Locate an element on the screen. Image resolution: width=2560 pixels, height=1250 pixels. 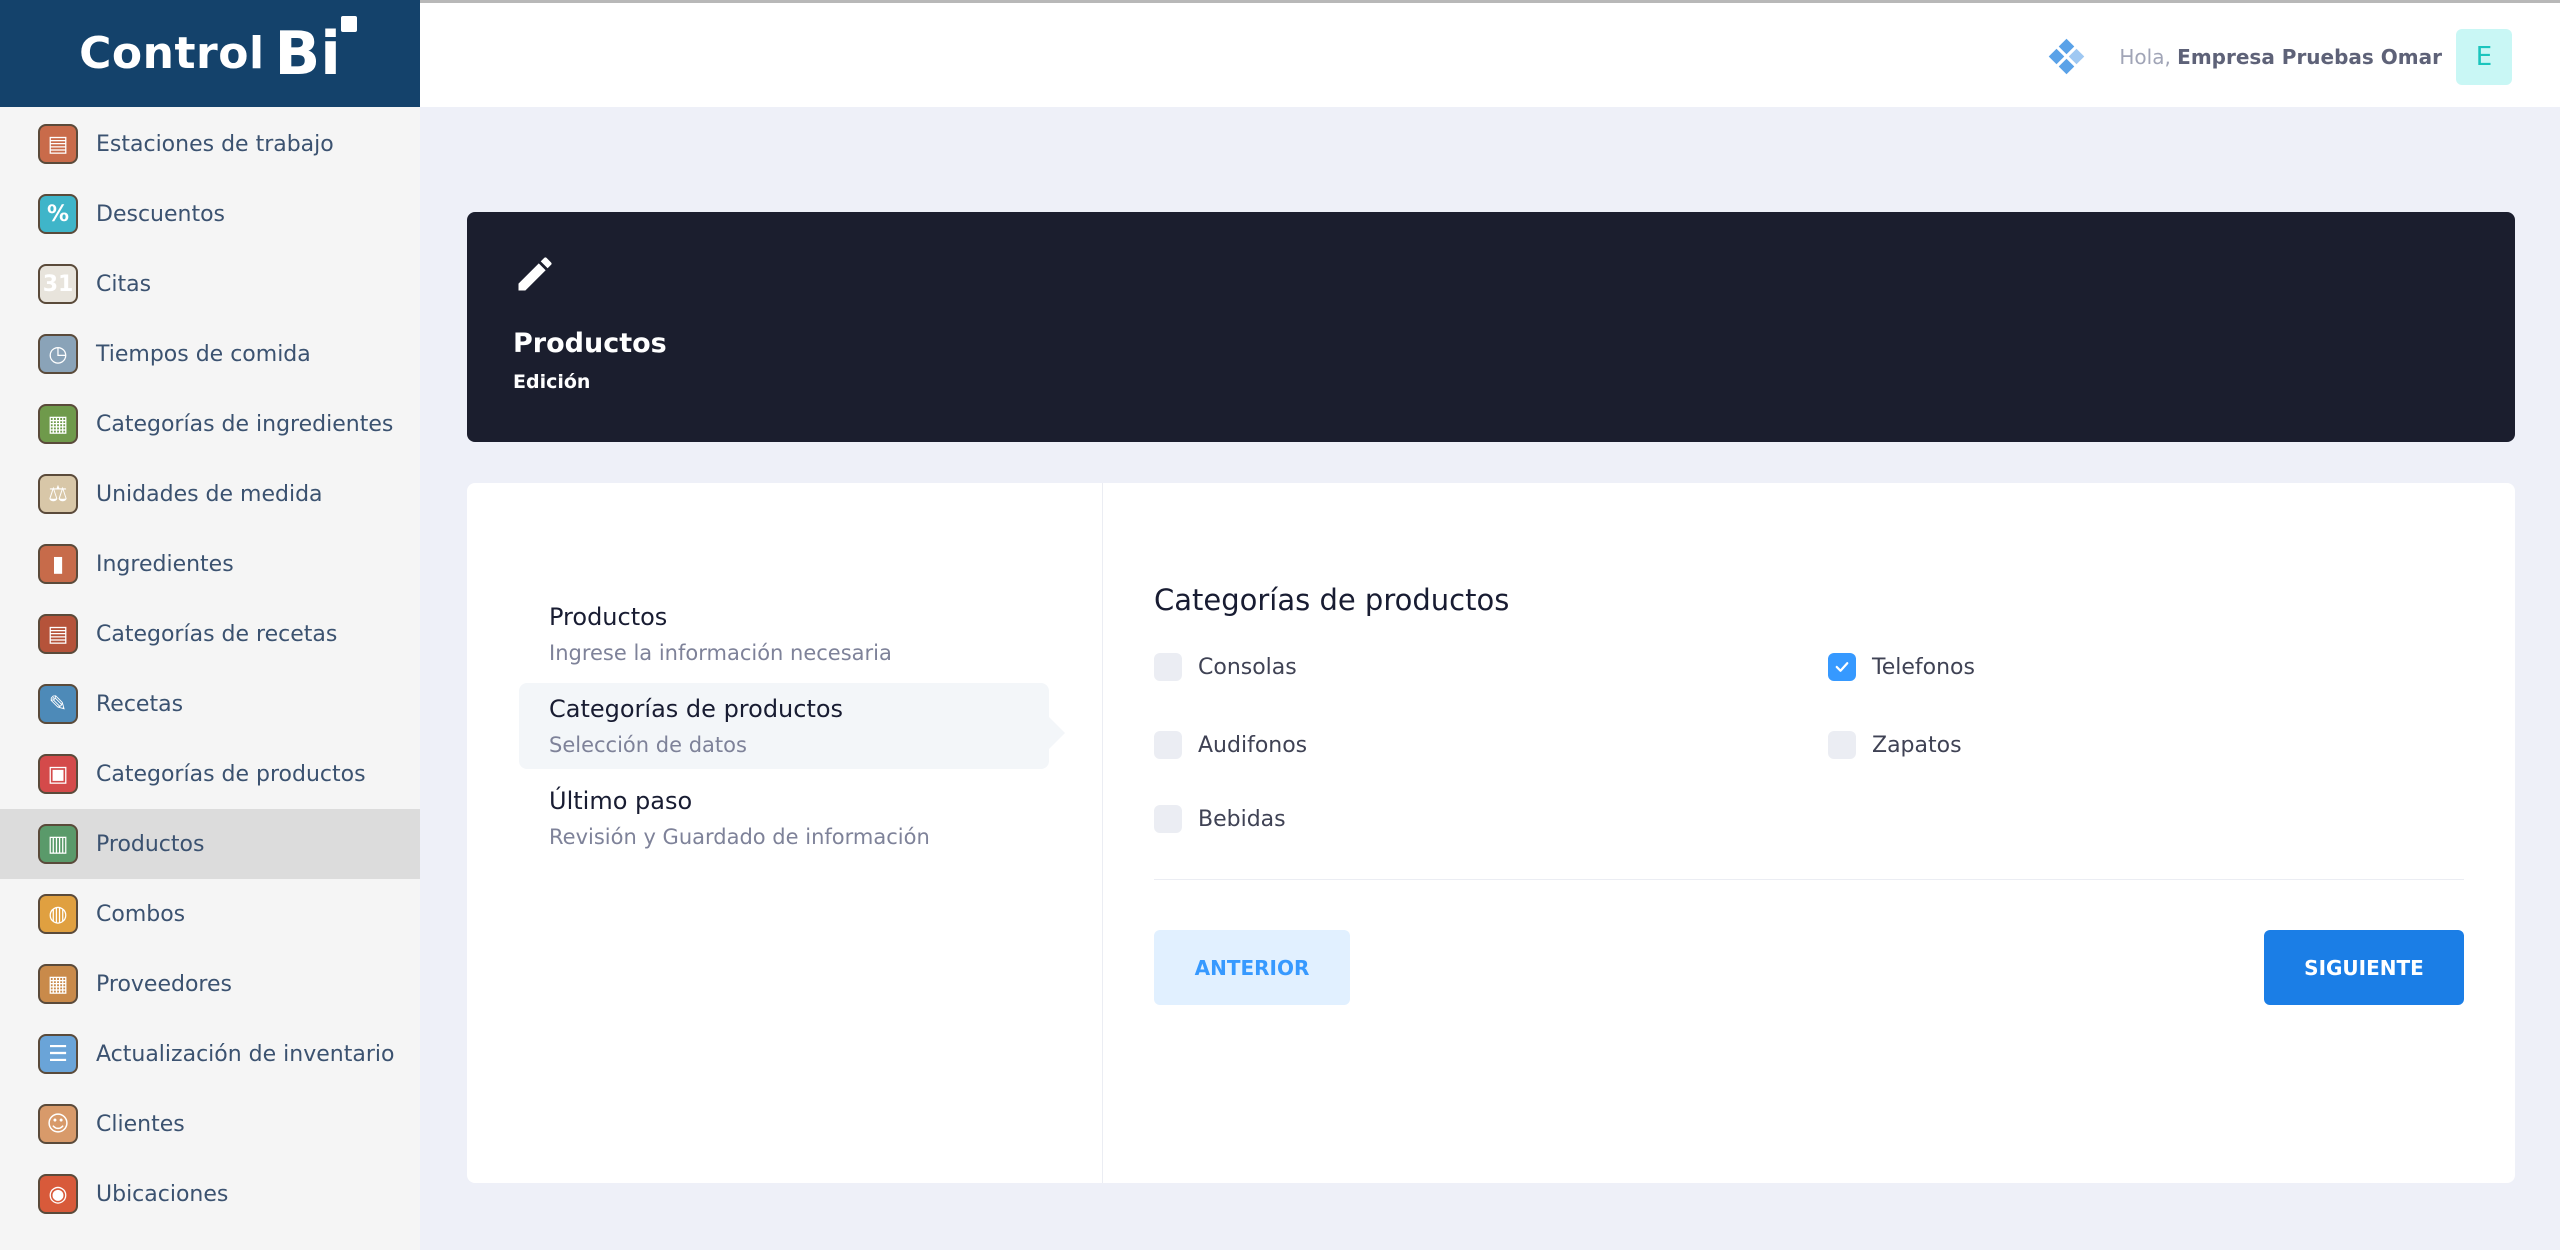
checkbox-label: Zapatos is located at coordinates (1917, 745).